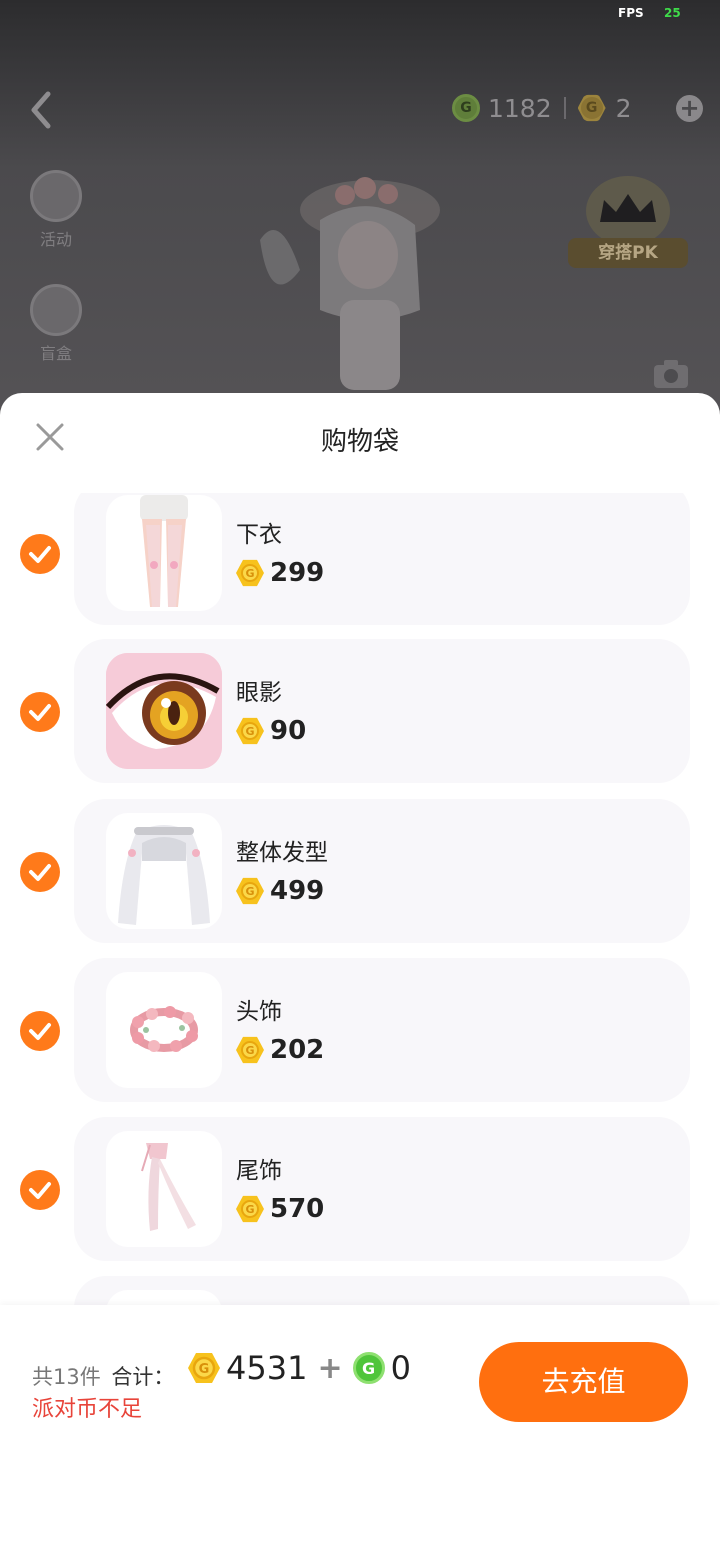 The image size is (720, 1544). What do you see at coordinates (631, 13) in the screenshot?
I see `fps-label: FPS` at bounding box center [631, 13].